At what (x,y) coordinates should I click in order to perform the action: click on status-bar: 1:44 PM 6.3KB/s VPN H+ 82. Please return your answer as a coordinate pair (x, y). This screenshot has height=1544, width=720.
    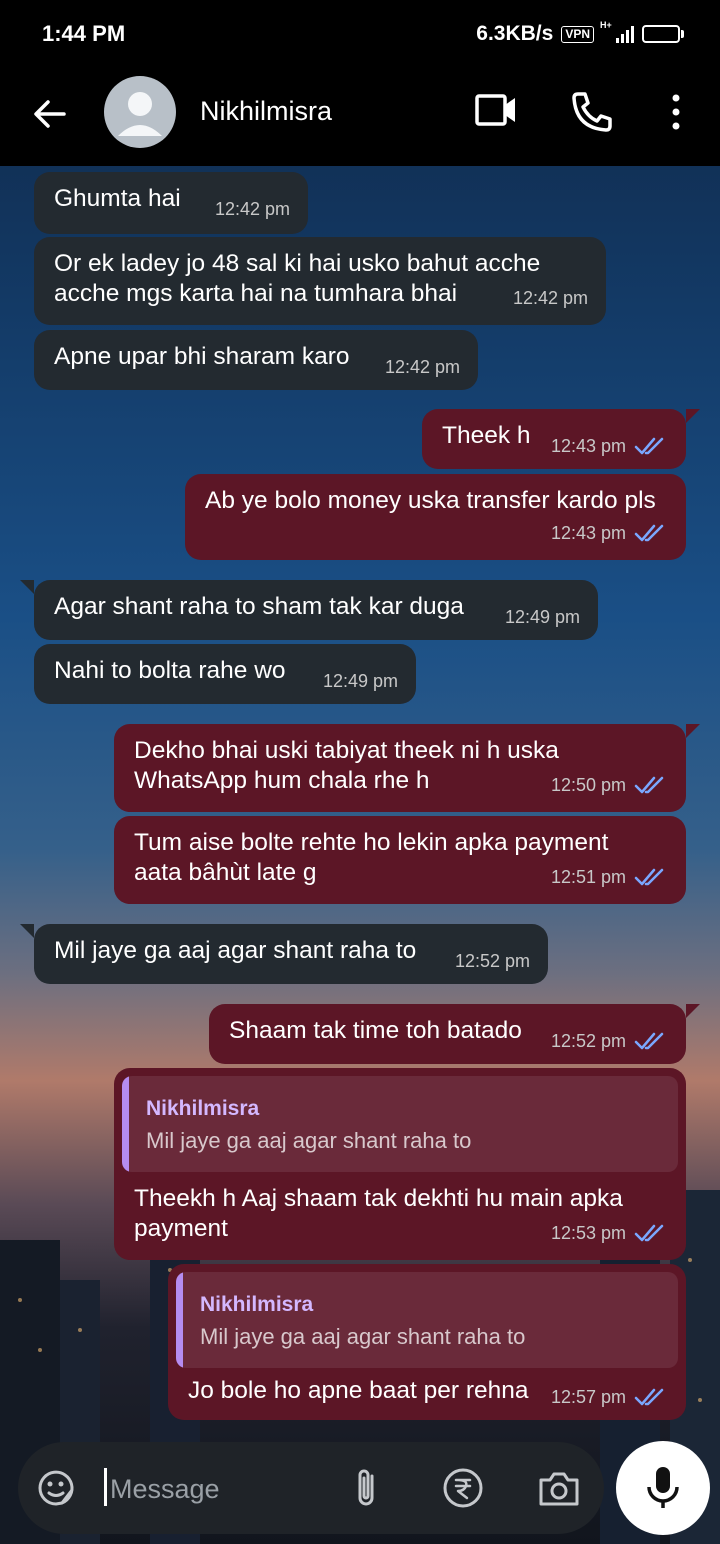
    Looking at the image, I should click on (360, 34).